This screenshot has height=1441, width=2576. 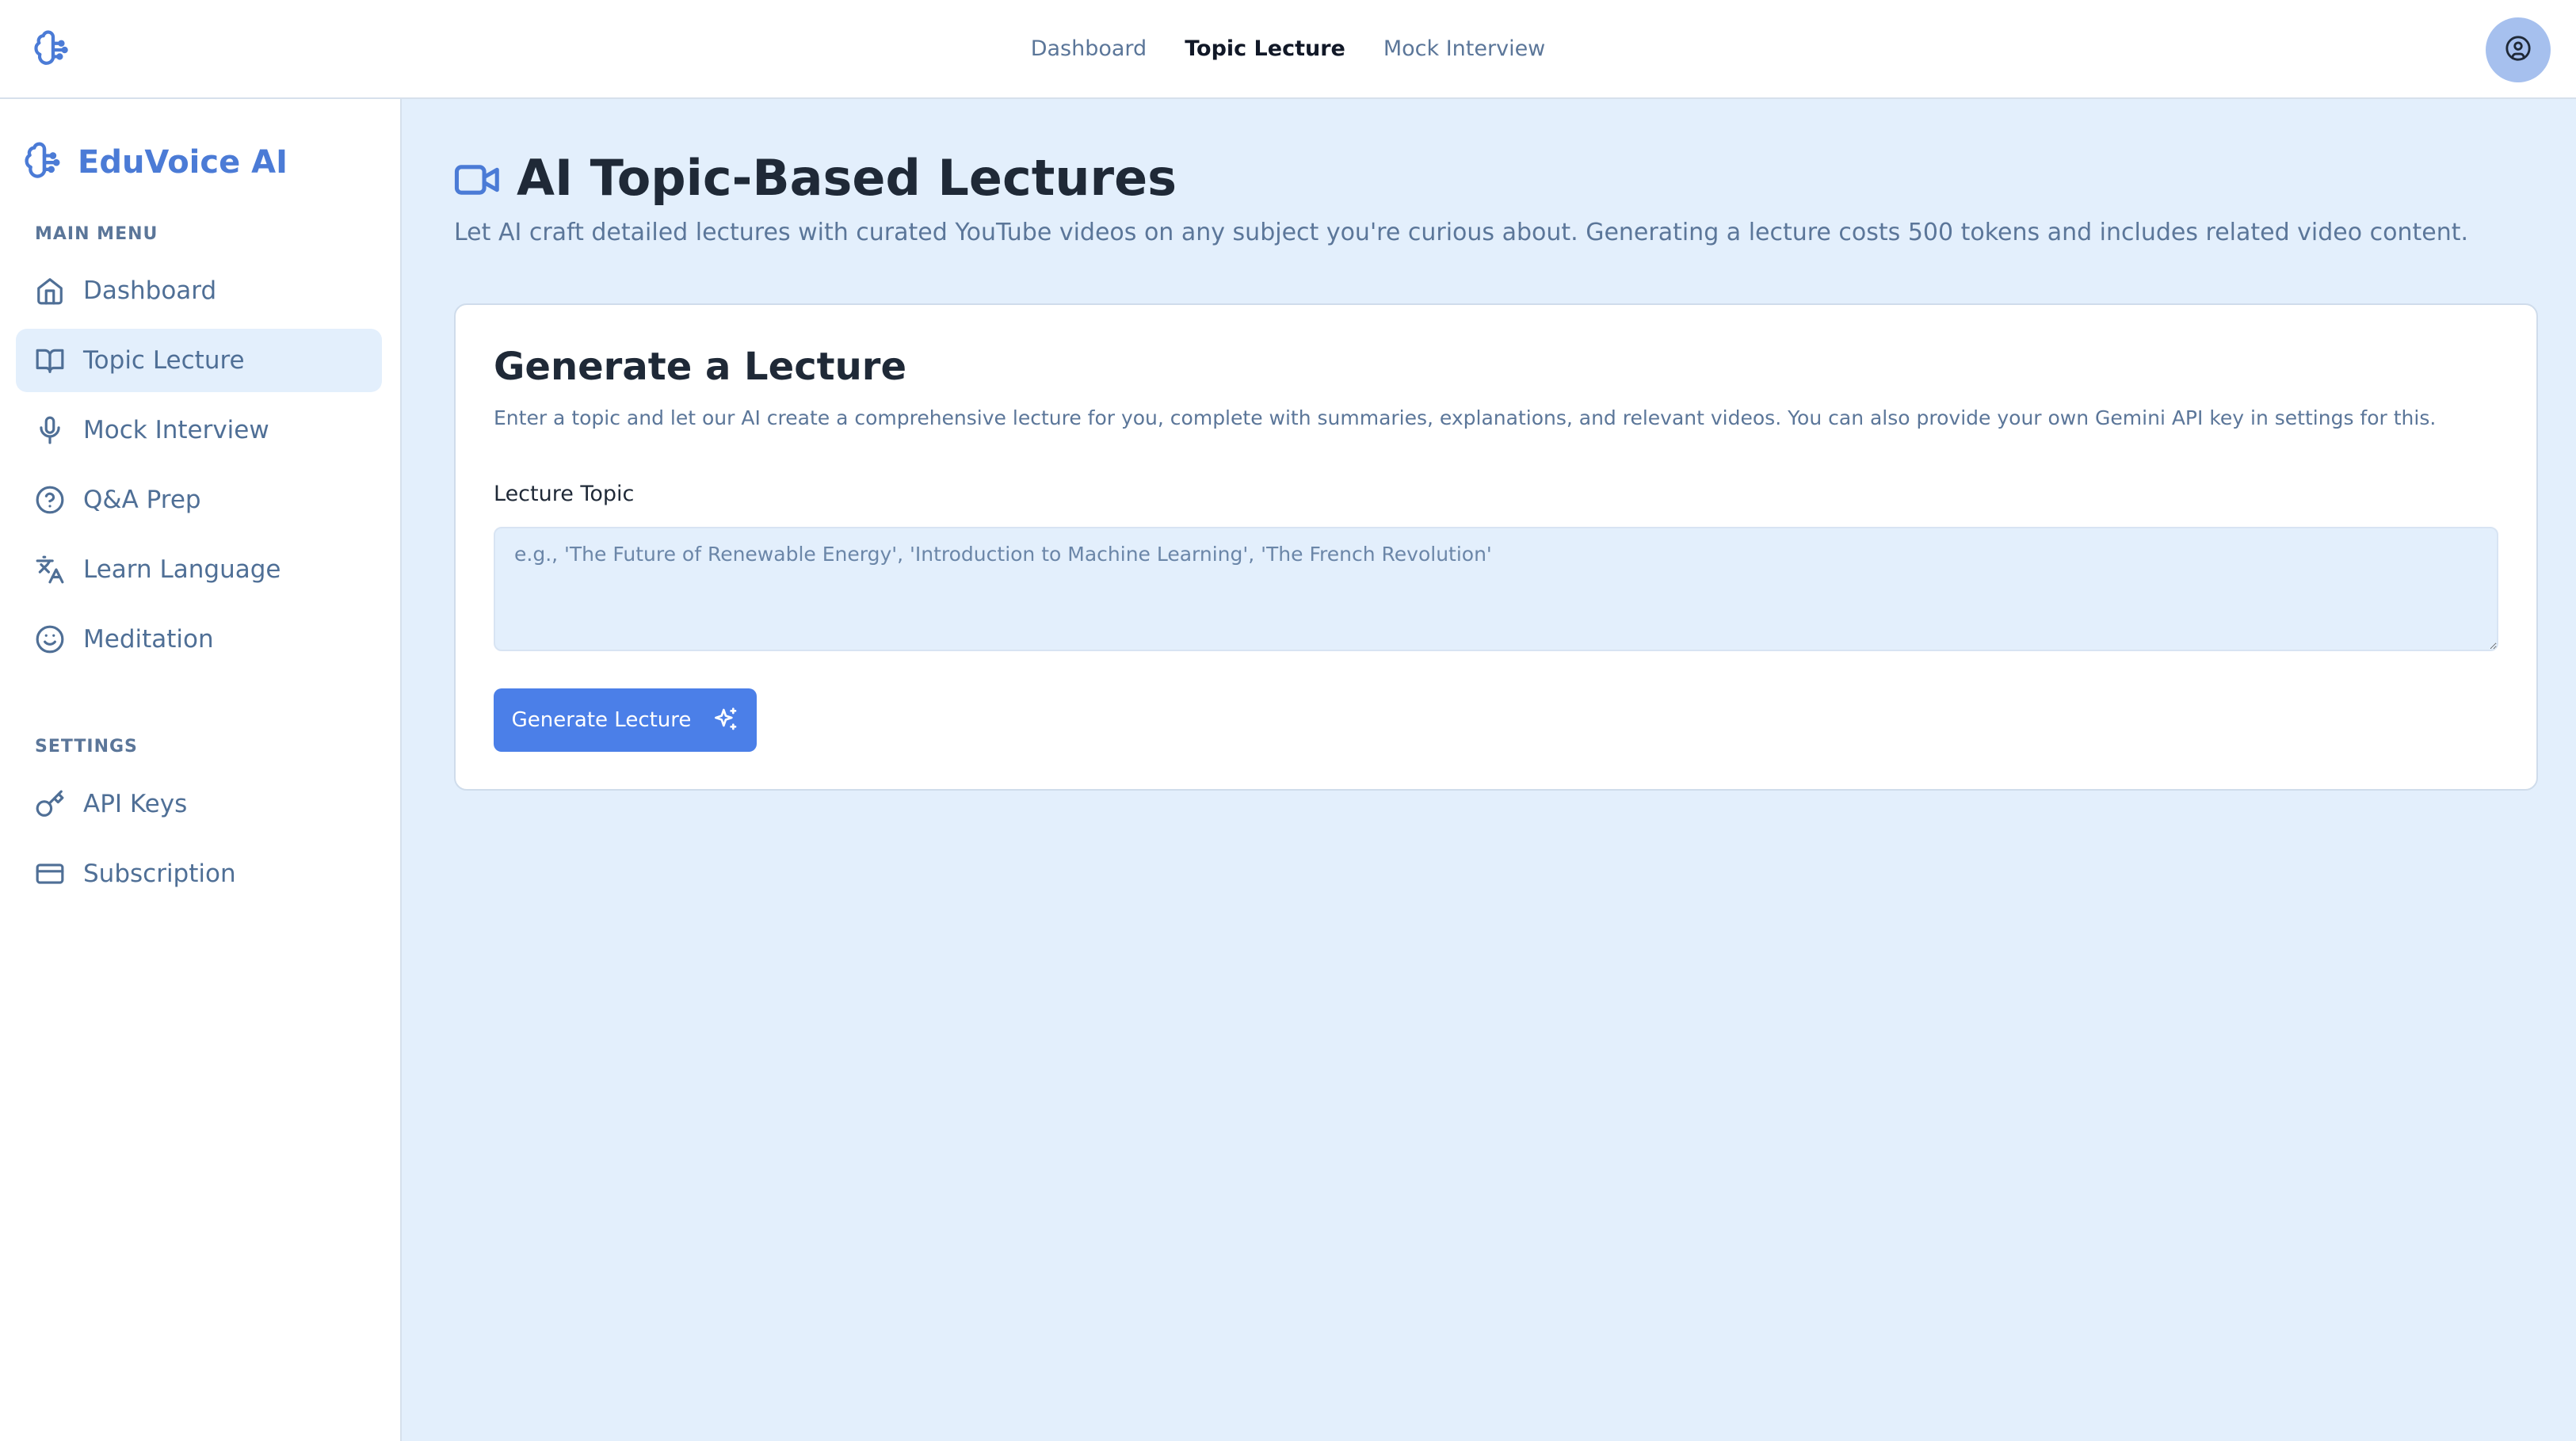 What do you see at coordinates (164, 360) in the screenshot?
I see `sidebar-item-label: Topic Lecture` at bounding box center [164, 360].